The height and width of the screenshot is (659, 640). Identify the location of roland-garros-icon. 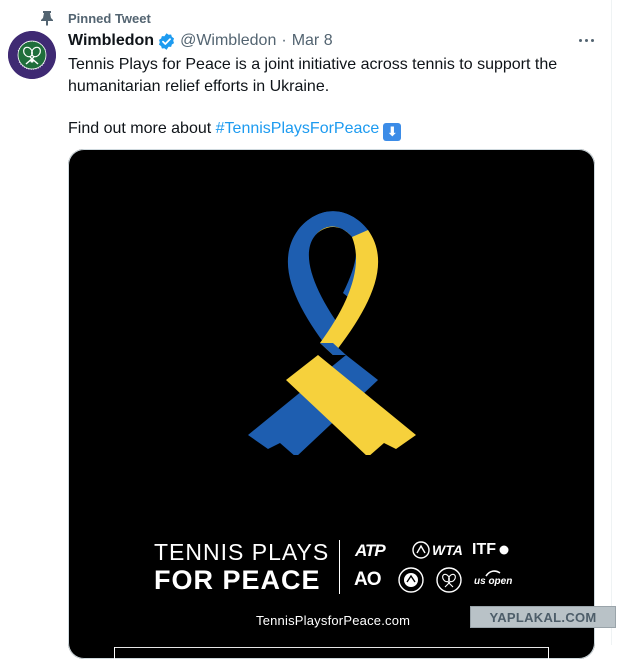
(411, 580).